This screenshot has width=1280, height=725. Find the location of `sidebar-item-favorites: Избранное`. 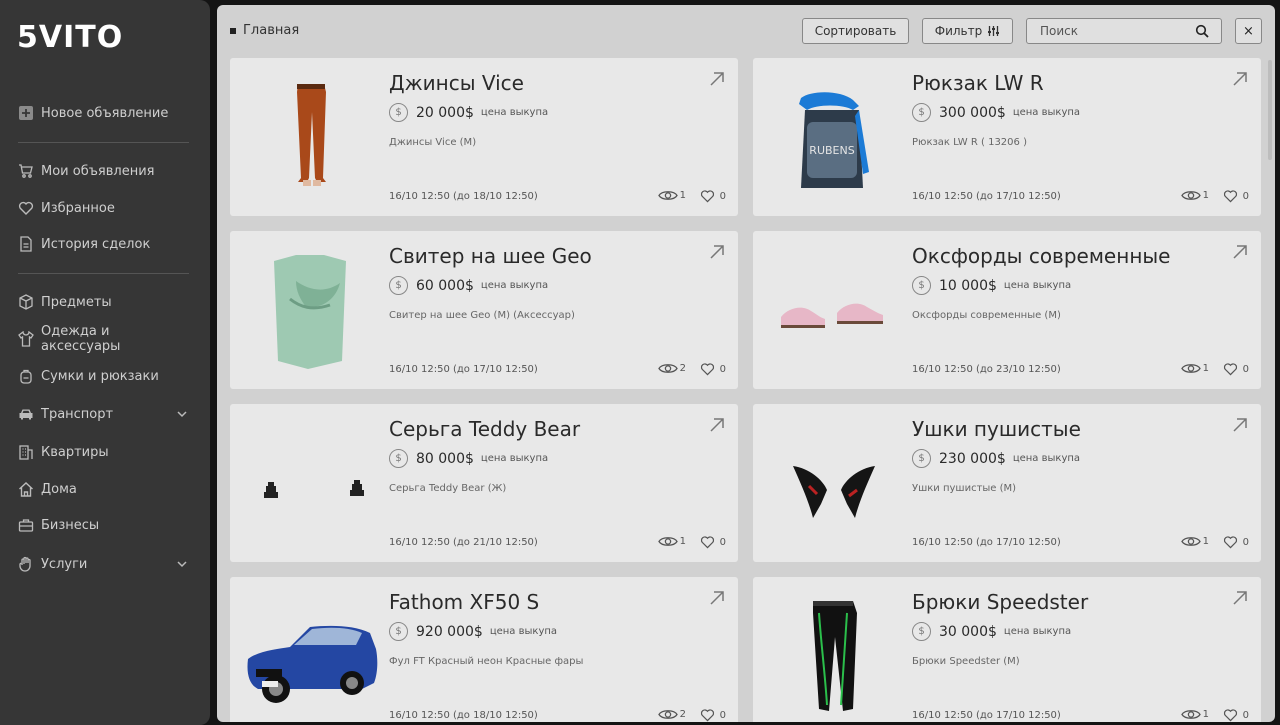

sidebar-item-favorites: Избранное is located at coordinates (105, 208).